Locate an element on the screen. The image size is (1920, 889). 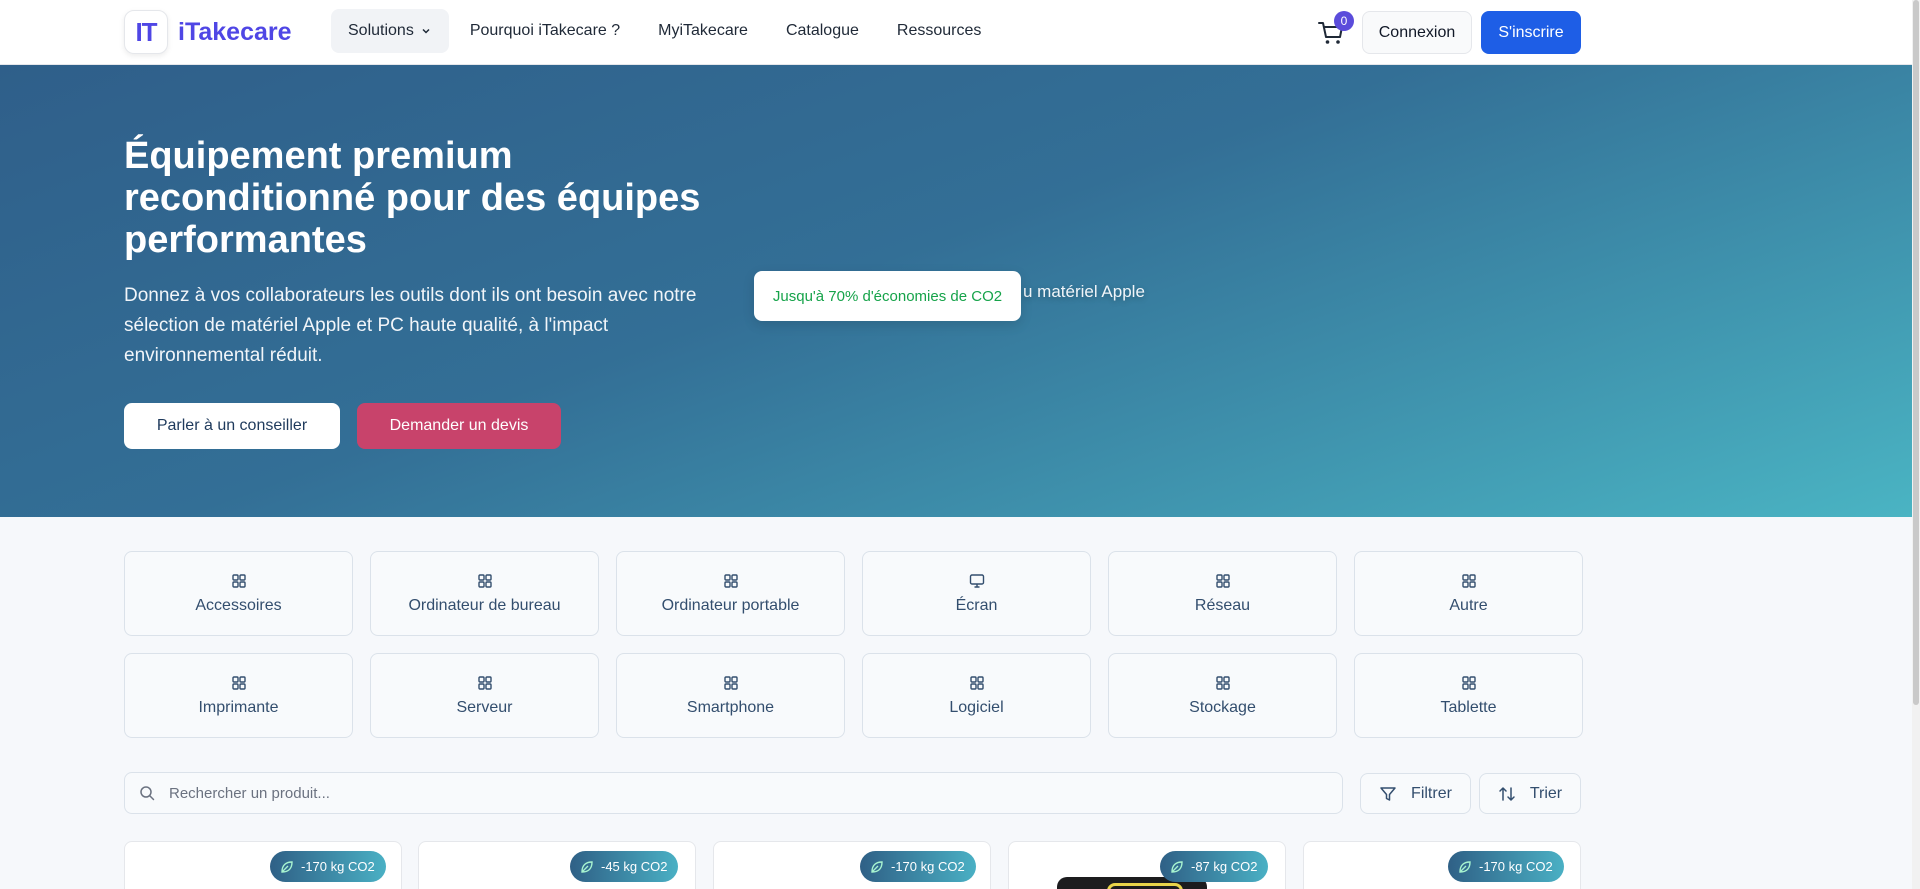
logo-mark: IT is located at coordinates (146, 32).